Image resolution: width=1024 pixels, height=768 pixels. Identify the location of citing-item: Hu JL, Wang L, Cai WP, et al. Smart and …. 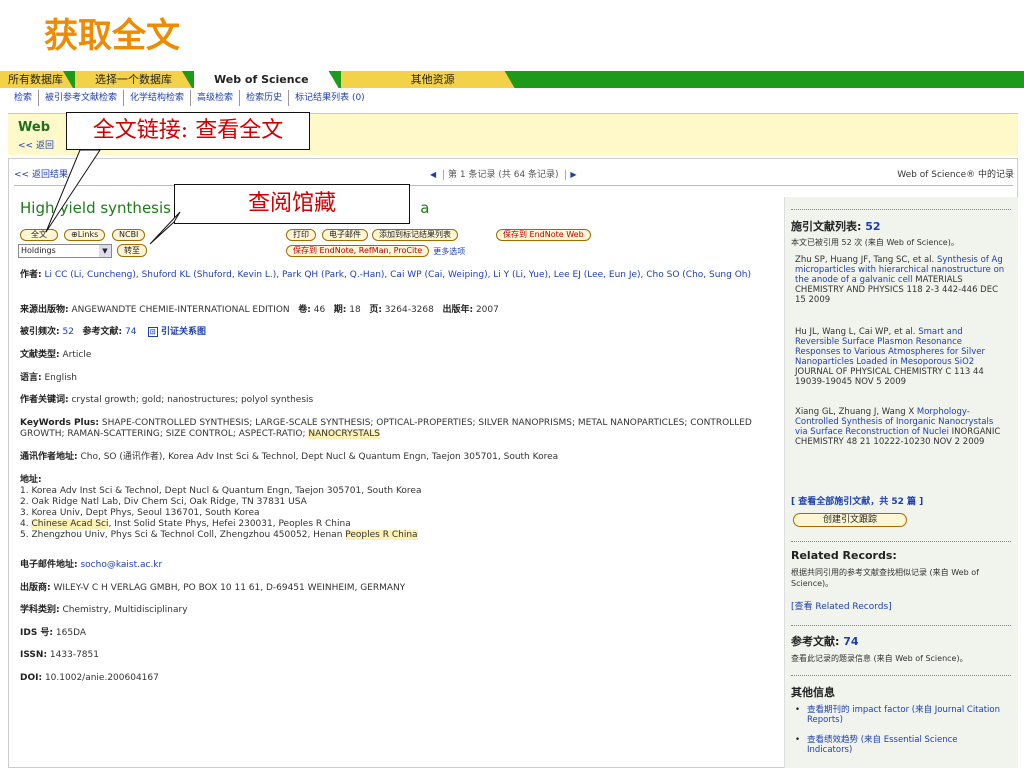
(890, 357).